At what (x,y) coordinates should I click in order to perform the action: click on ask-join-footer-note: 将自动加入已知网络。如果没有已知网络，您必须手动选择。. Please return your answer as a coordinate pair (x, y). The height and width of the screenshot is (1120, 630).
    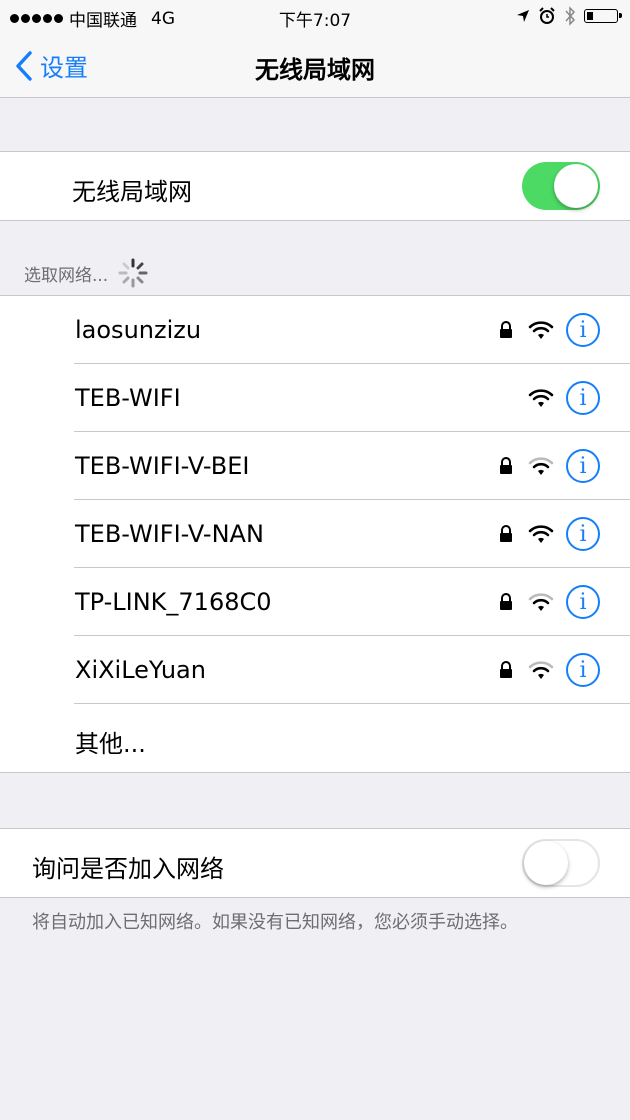
    Looking at the image, I should click on (275, 922).